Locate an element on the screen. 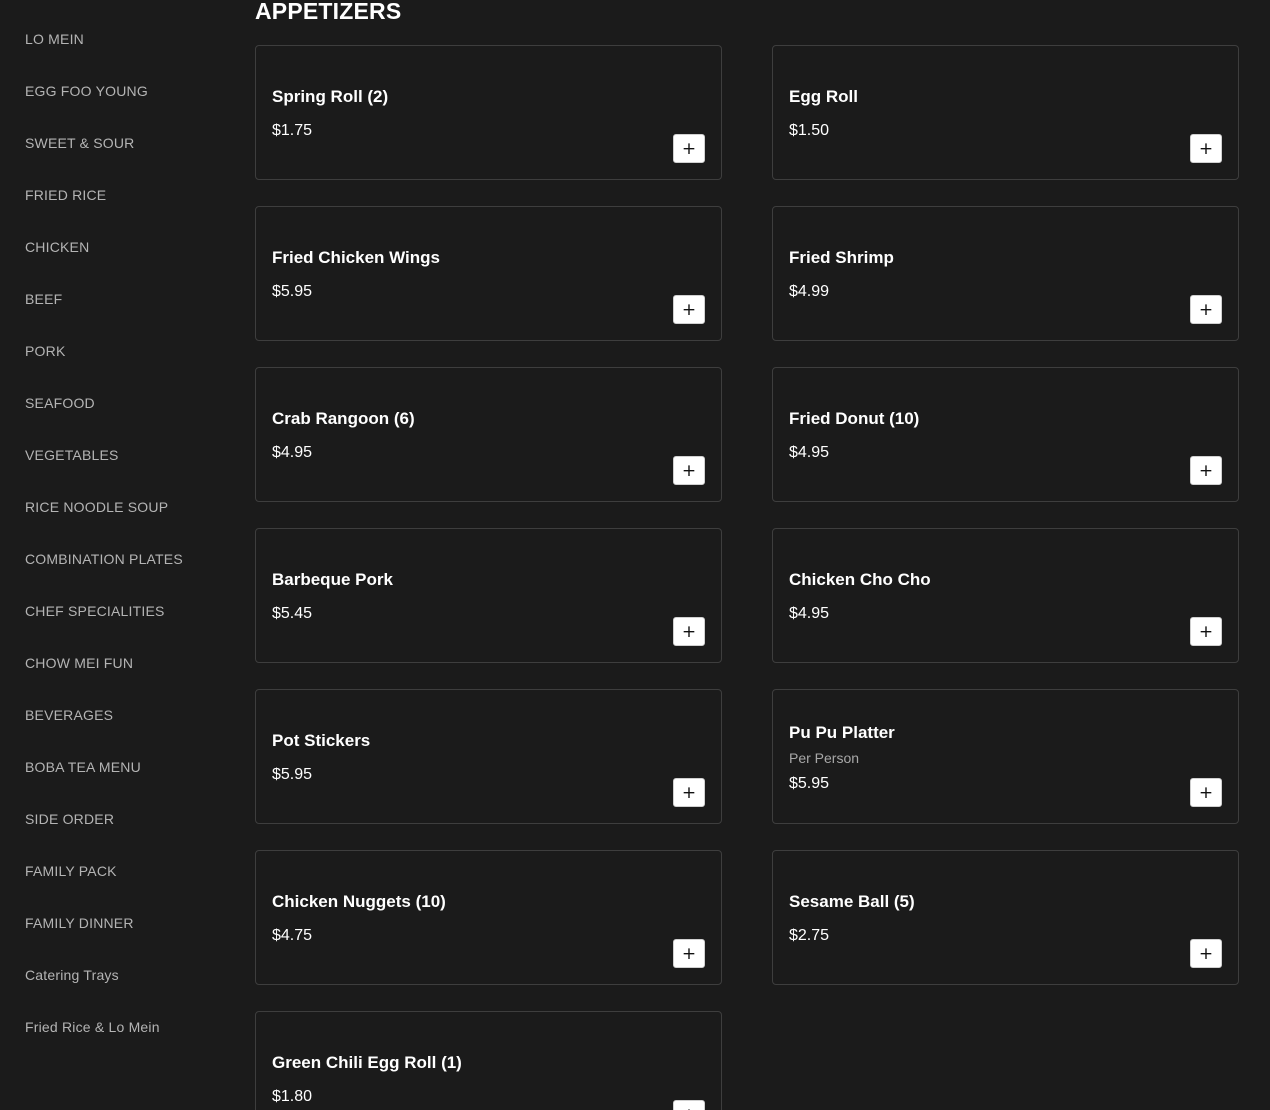 The width and height of the screenshot is (1270, 1110). item-name: Fried Shrimp is located at coordinates (841, 257).